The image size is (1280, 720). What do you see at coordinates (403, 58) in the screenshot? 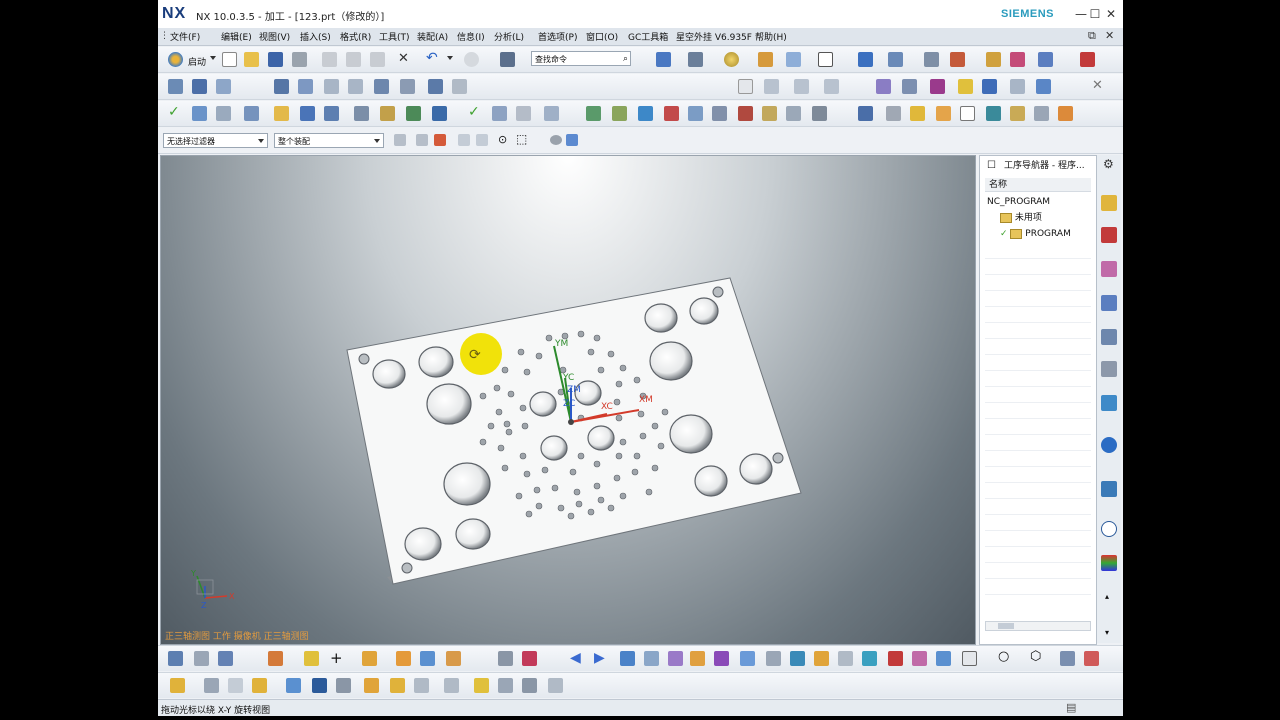
I see `delete-icon: ✕` at bounding box center [403, 58].